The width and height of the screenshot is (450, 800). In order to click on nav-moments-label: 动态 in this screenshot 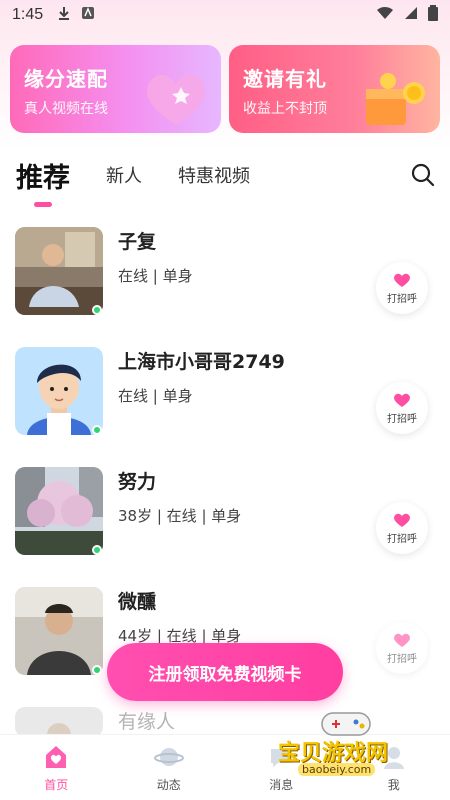, I will do `click(168, 785)`.